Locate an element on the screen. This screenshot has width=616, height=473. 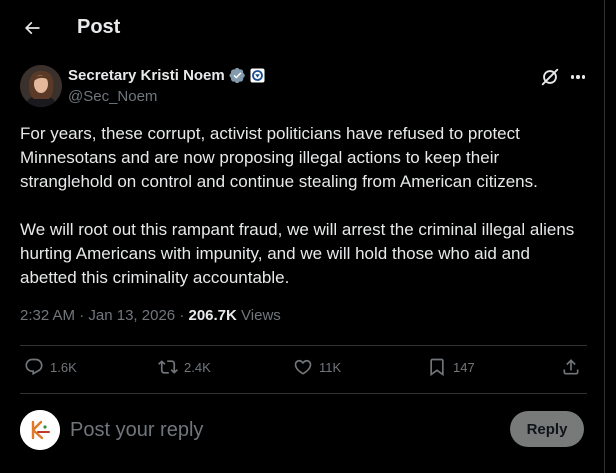
views-label: Views is located at coordinates (261, 315).